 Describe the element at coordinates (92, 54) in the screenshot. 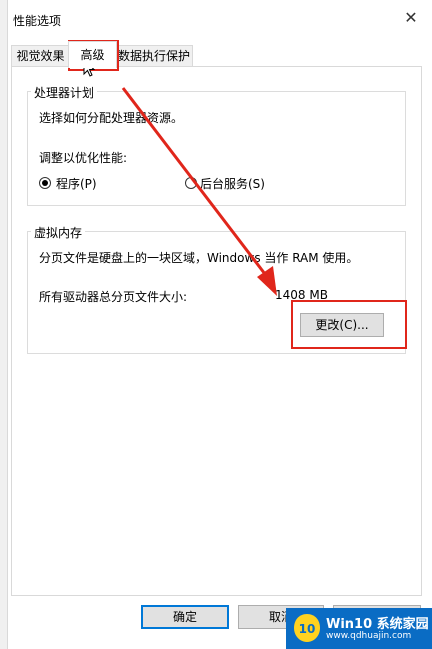

I see `tab-advanced: 高级` at that location.